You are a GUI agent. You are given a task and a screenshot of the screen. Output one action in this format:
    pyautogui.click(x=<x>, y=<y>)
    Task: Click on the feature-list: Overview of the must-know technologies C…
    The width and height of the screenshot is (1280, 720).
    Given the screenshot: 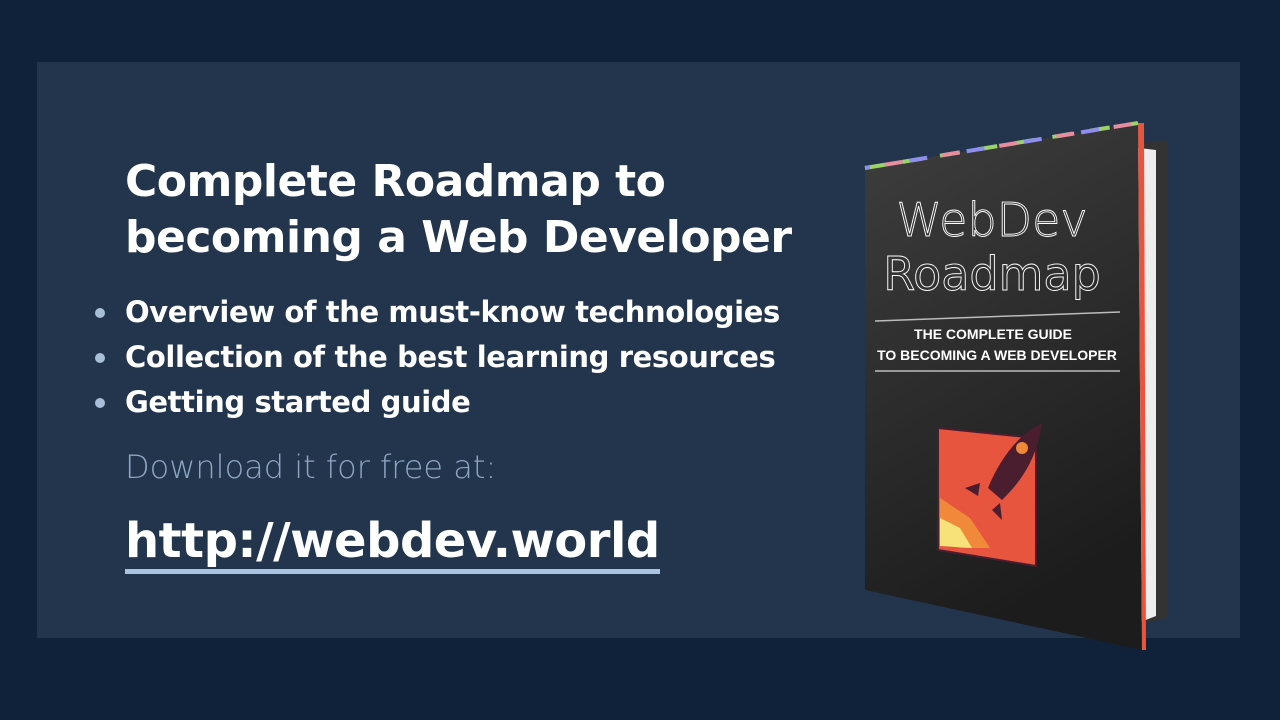 What is the action you would take?
    pyautogui.click(x=437, y=357)
    